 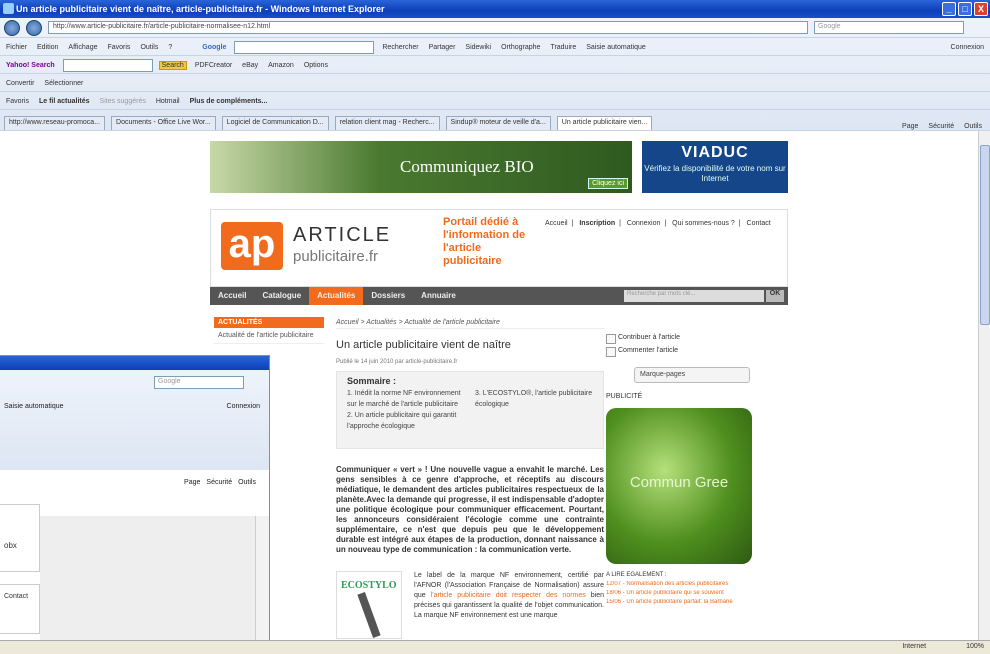 What do you see at coordinates (316, 65) in the screenshot?
I see `options-button: Options` at bounding box center [316, 65].